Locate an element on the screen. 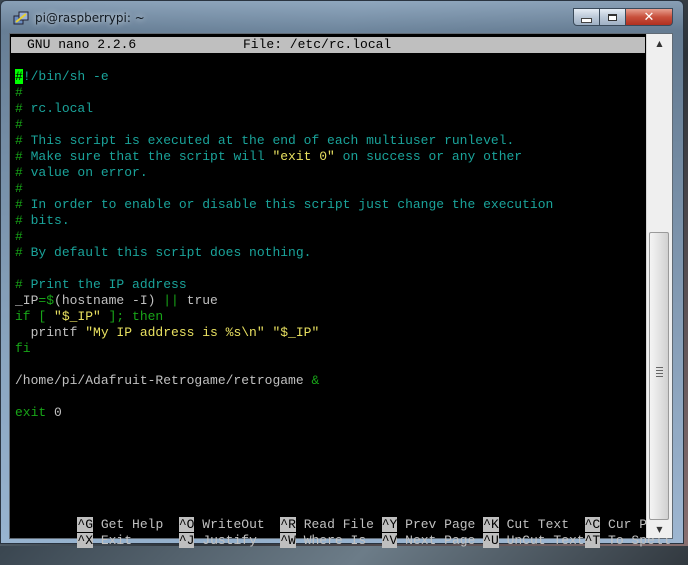 This screenshot has height=565, width=688. code-line: # rc.local is located at coordinates (54, 108).